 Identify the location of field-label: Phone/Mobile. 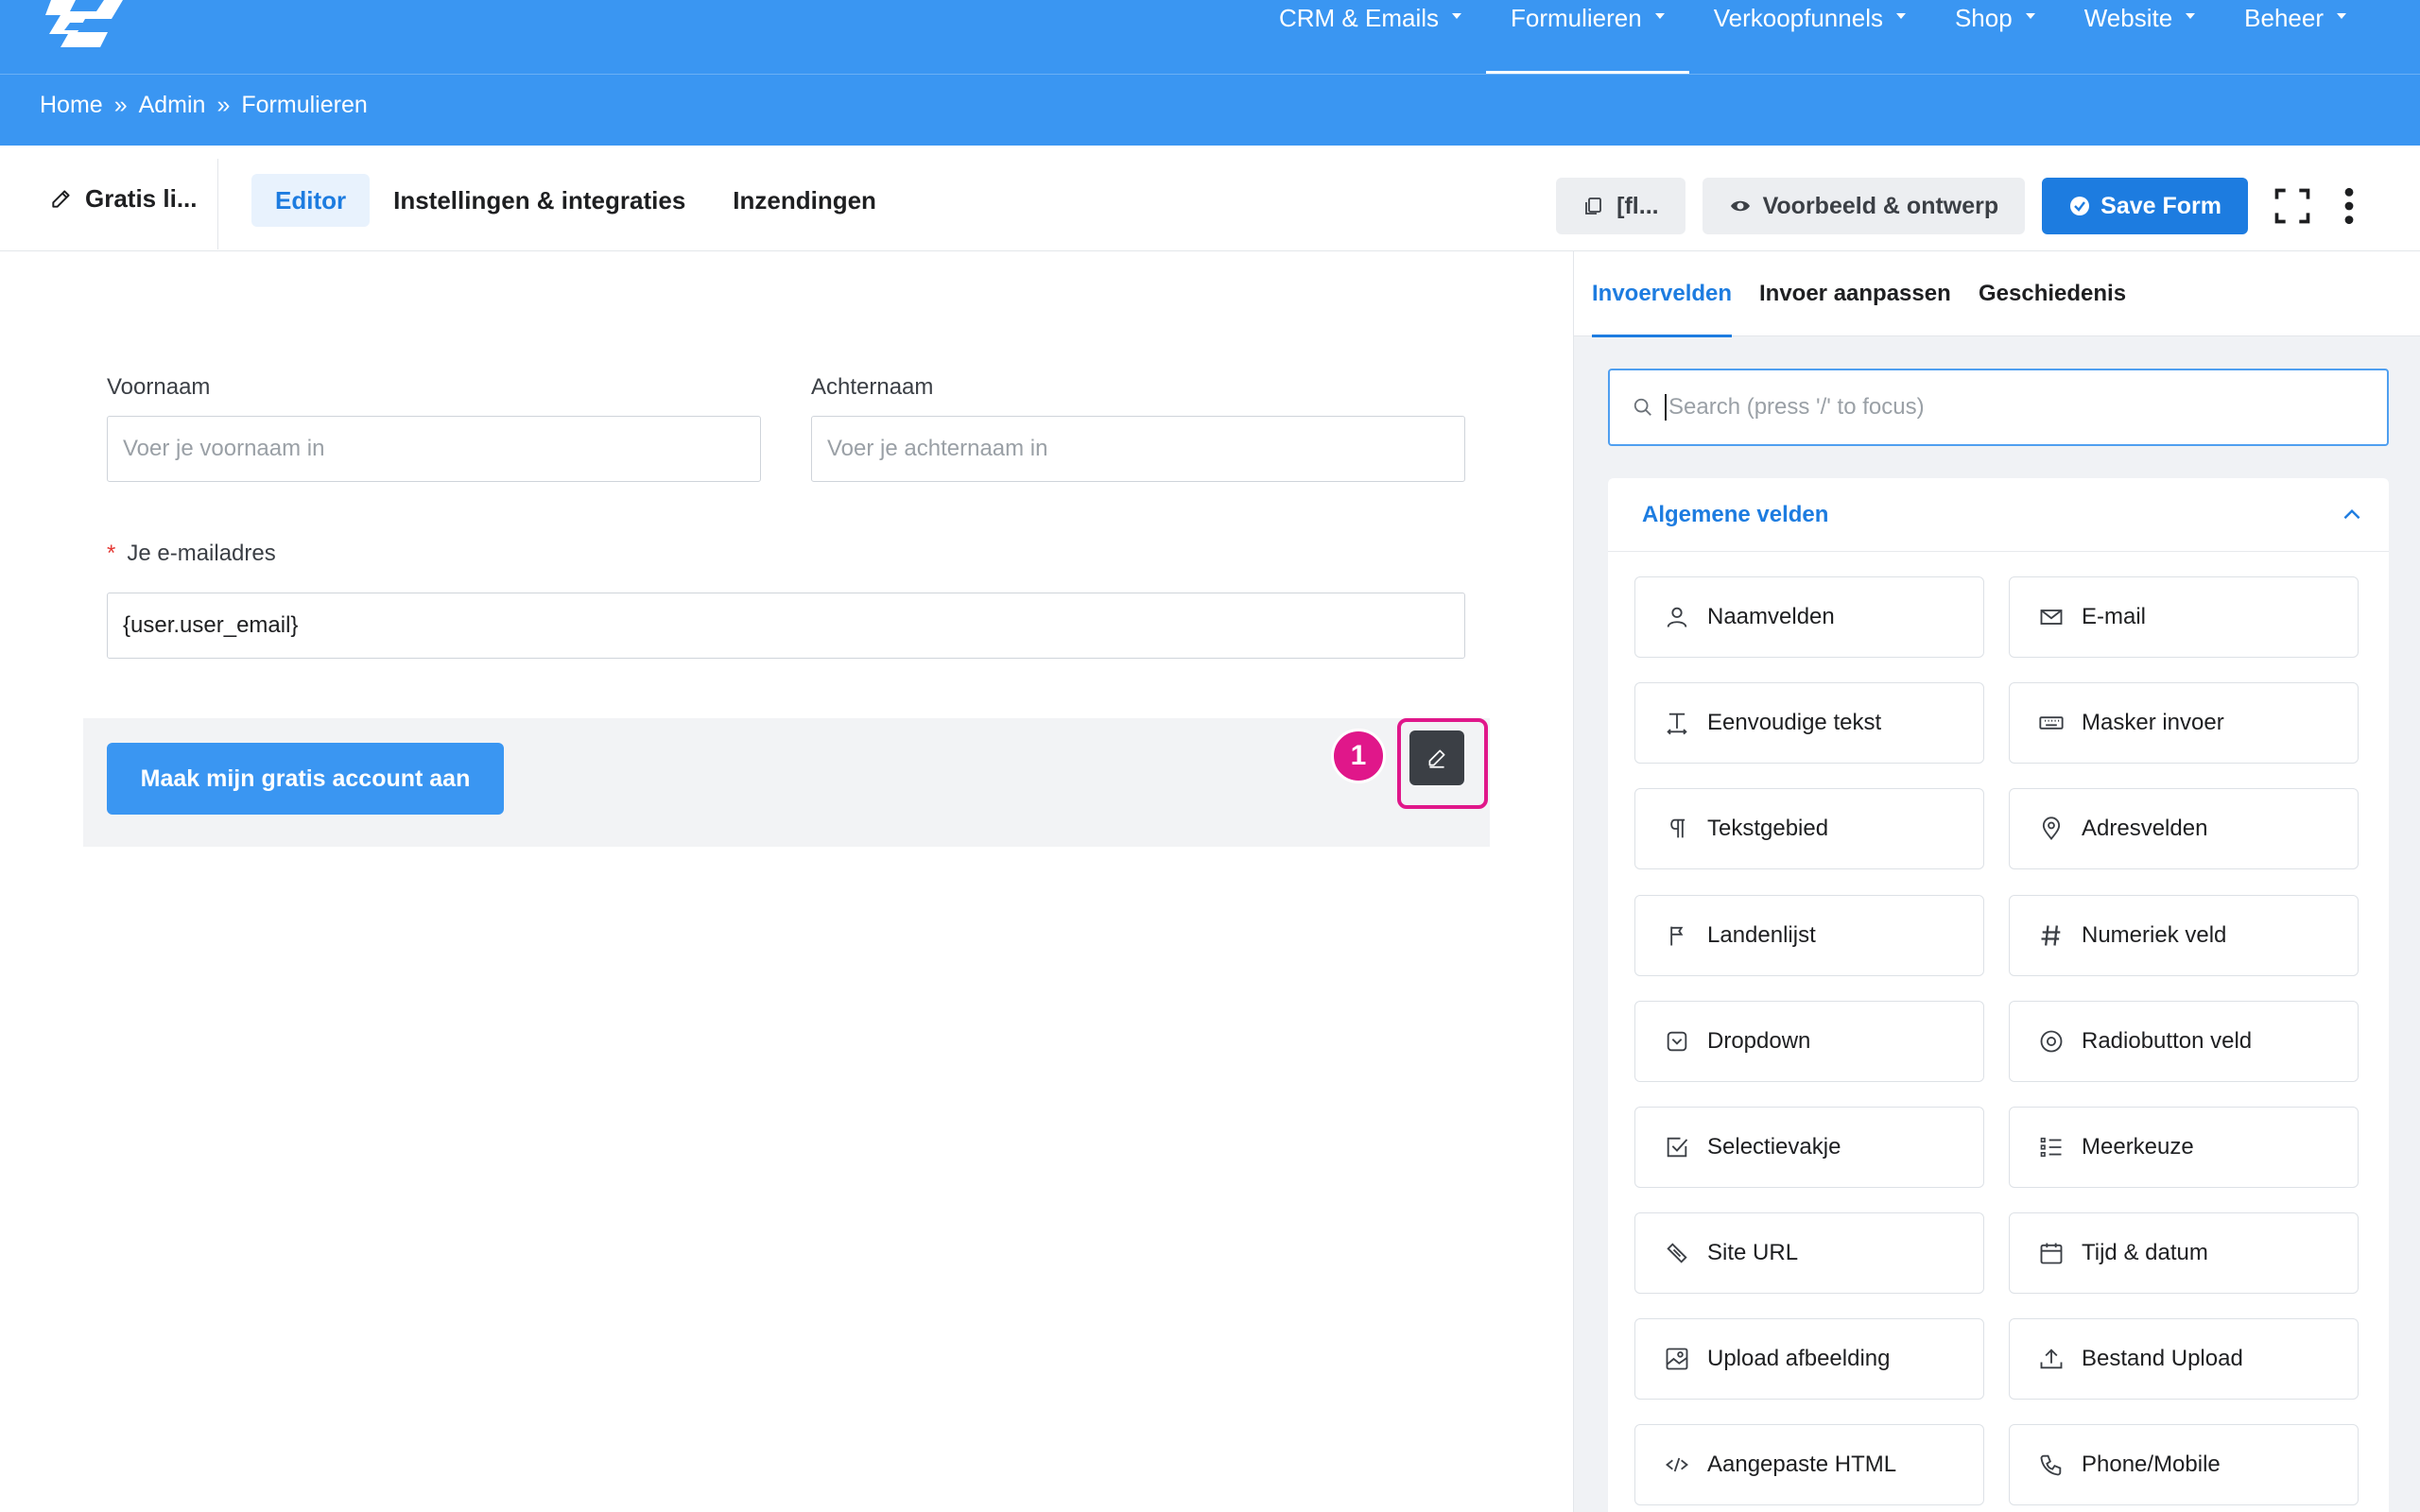
(2152, 1464).